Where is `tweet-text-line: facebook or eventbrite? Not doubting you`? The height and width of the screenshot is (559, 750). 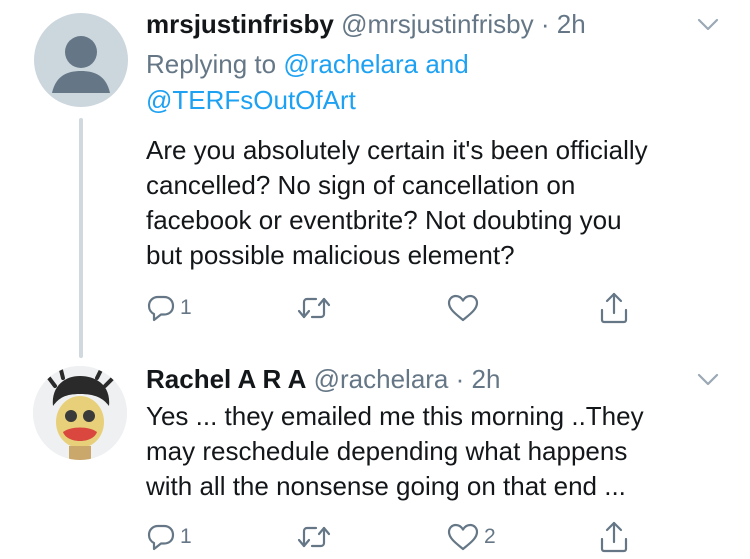 tweet-text-line: facebook or eventbrite? Not doubting you is located at coordinates (384, 220).